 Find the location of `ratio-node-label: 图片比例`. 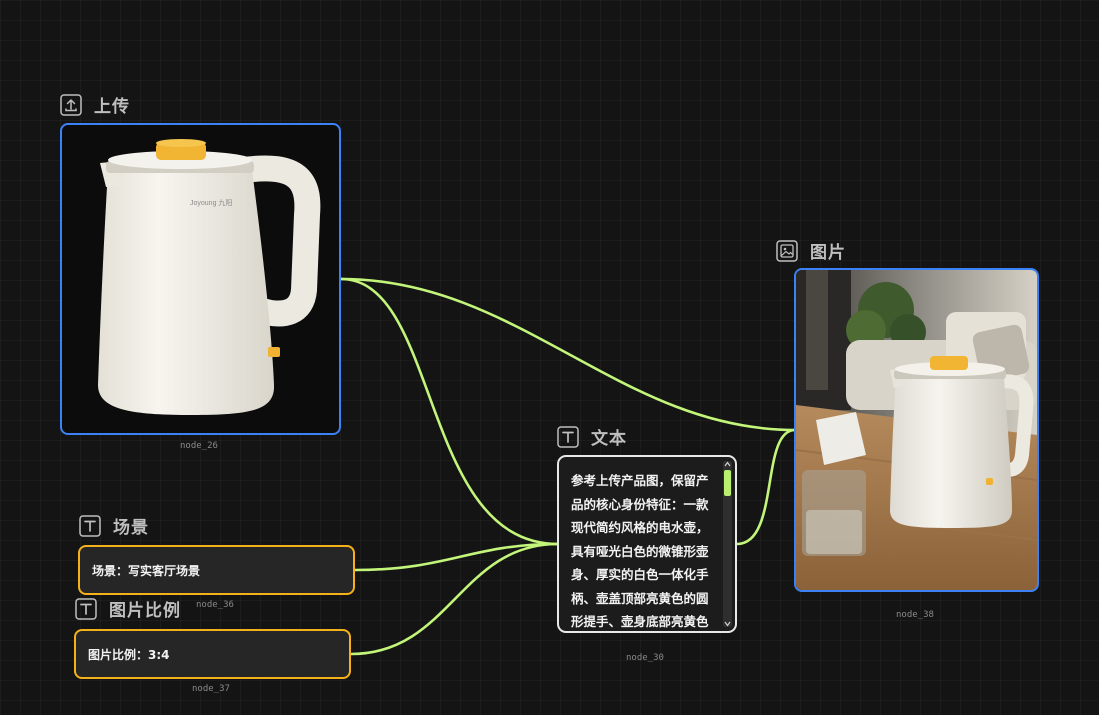

ratio-node-label: 图片比例 is located at coordinates (145, 611).